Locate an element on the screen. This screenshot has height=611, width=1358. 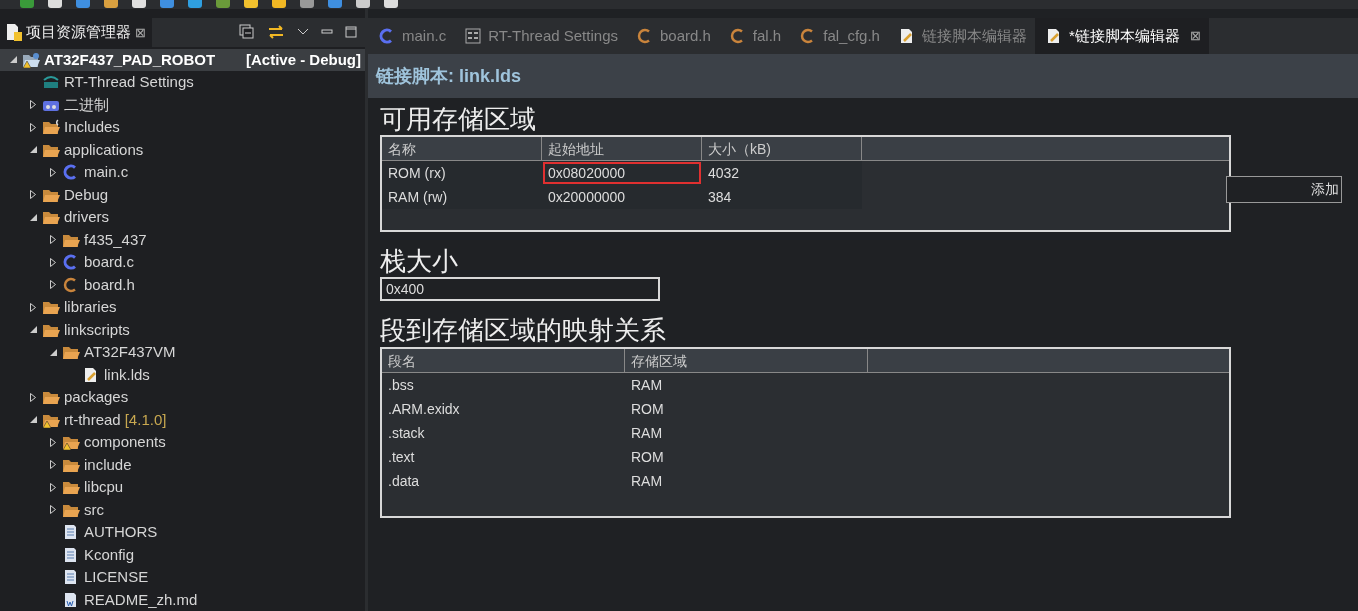
tree-item: README_zh.md is located at coordinates (182, 599).